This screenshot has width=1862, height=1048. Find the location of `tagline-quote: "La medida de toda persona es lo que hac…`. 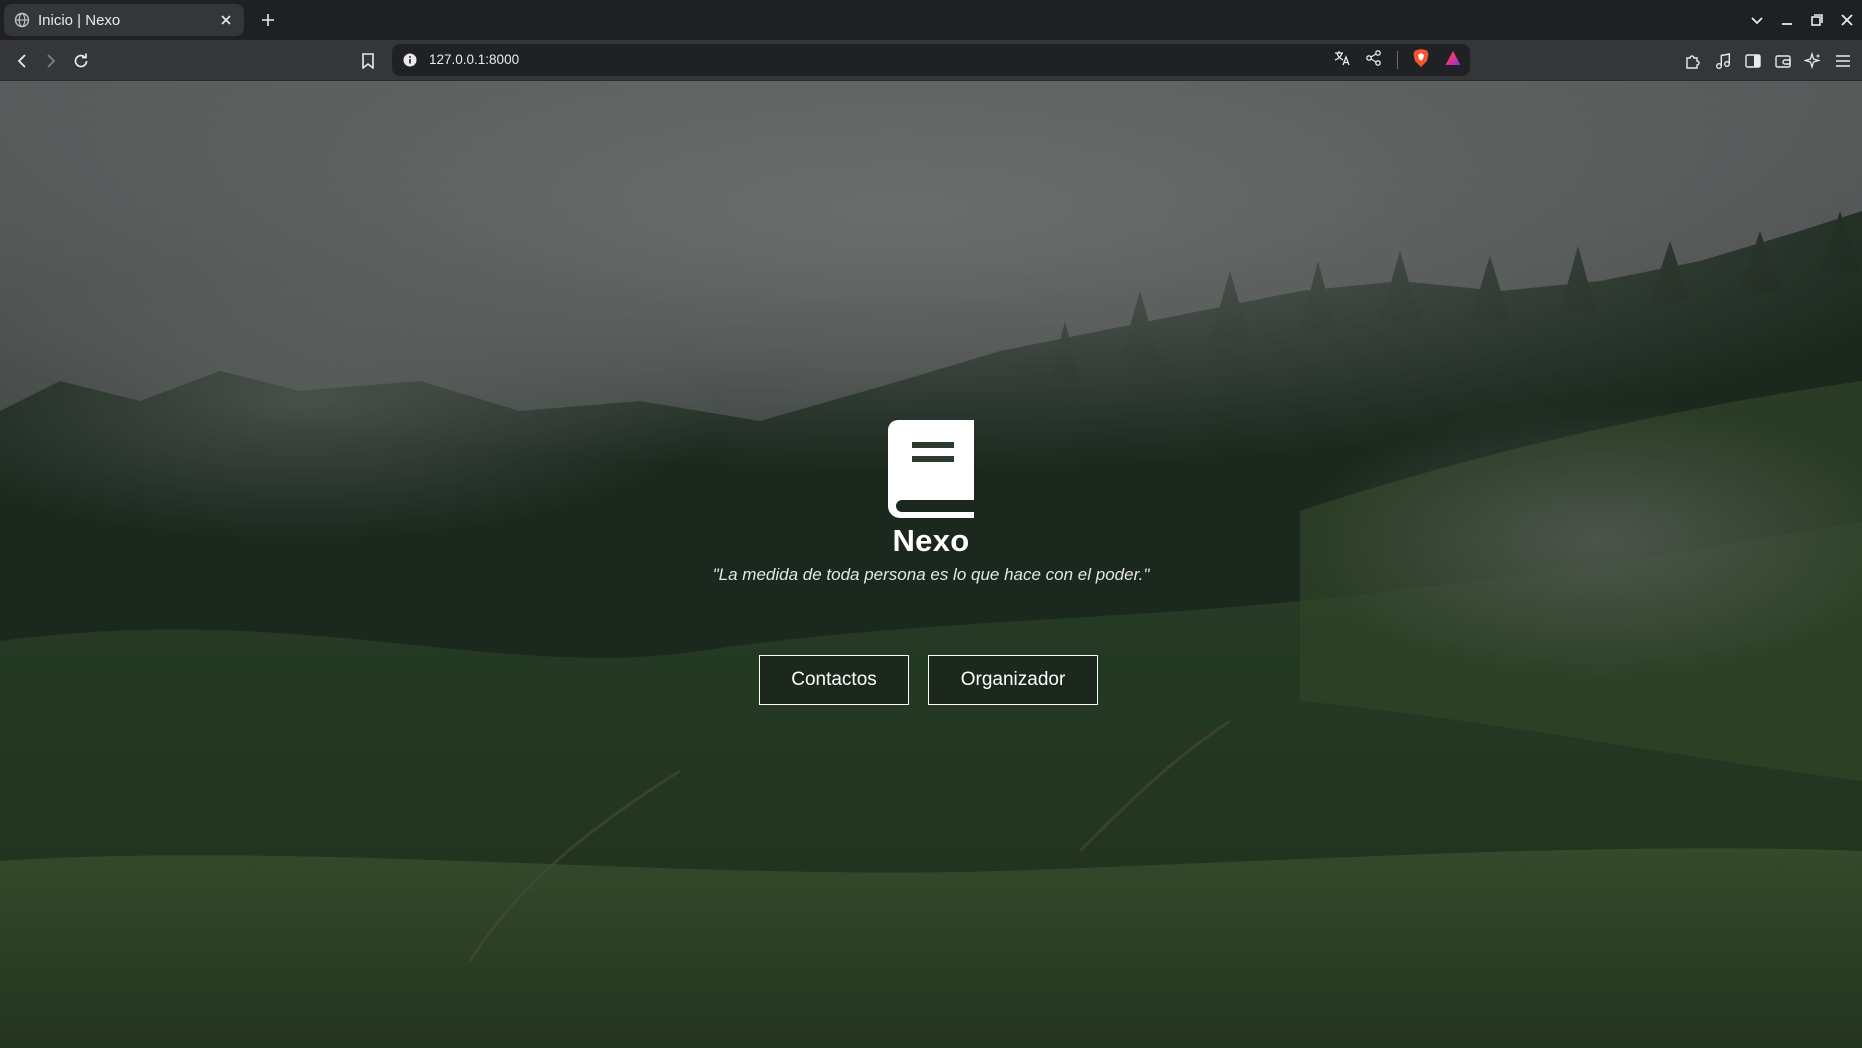

tagline-quote: "La medida de toda persona es lo que hac… is located at coordinates (931, 574).